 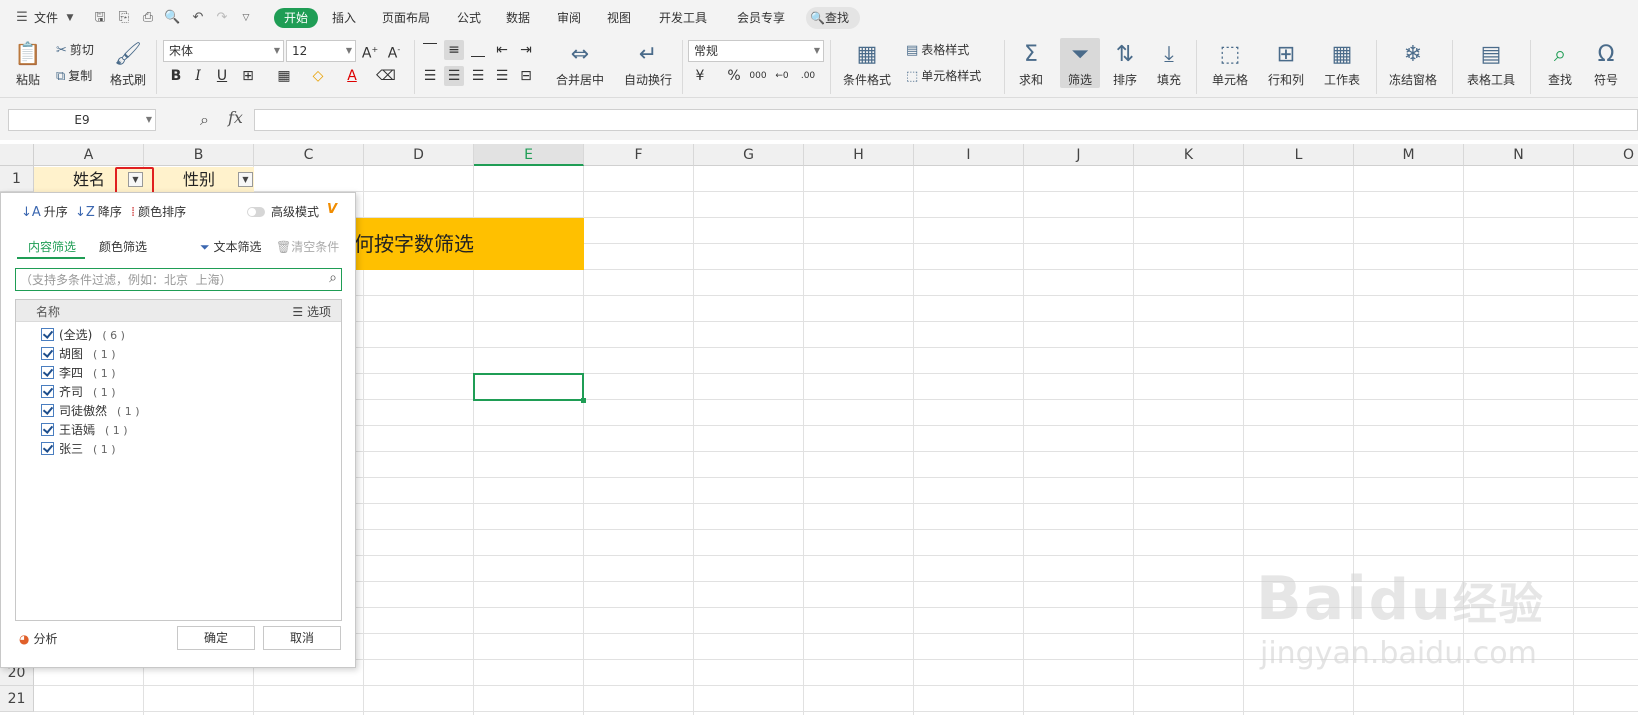 What do you see at coordinates (309, 155) in the screenshot?
I see `column-header-c: C` at bounding box center [309, 155].